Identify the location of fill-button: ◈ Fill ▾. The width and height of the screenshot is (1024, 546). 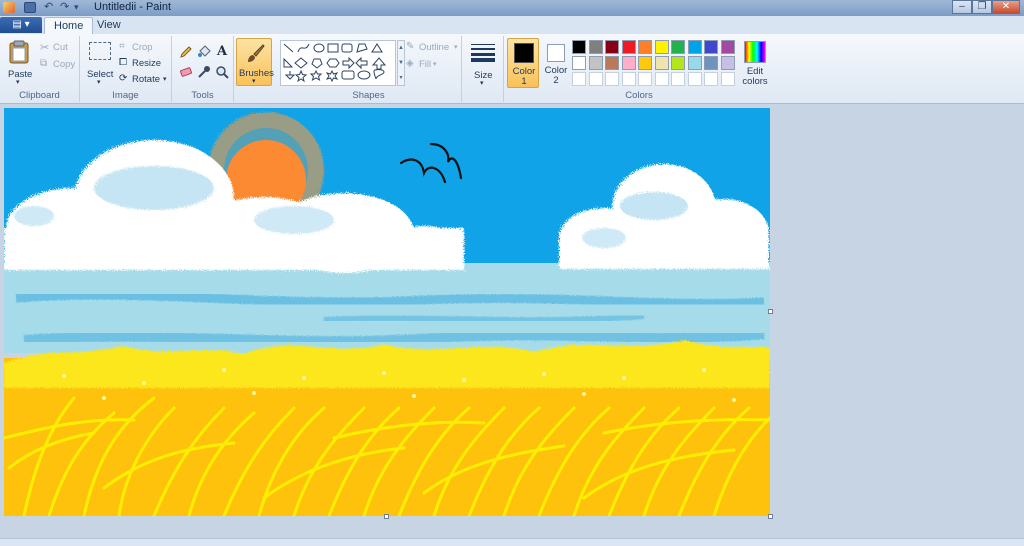
(434, 65).